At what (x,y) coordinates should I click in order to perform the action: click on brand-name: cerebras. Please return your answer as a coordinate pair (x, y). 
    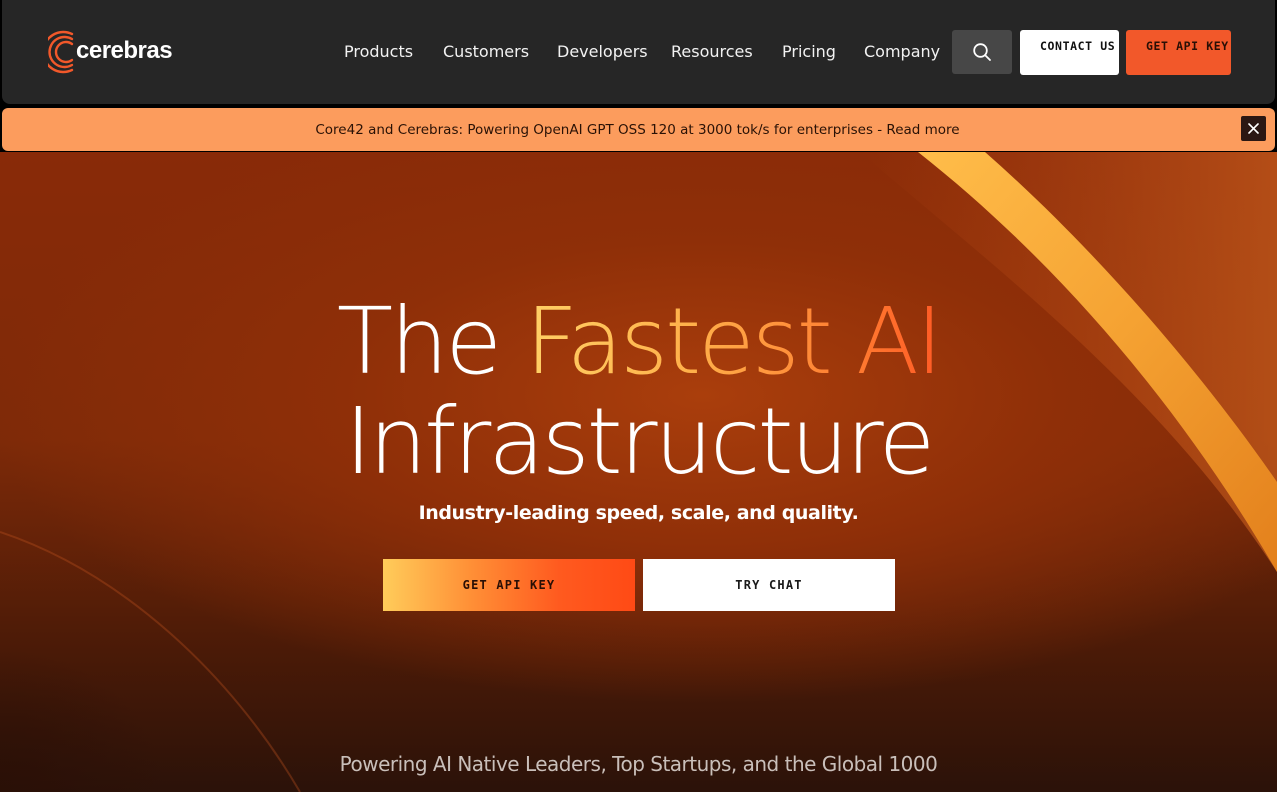
    Looking at the image, I should click on (124, 50).